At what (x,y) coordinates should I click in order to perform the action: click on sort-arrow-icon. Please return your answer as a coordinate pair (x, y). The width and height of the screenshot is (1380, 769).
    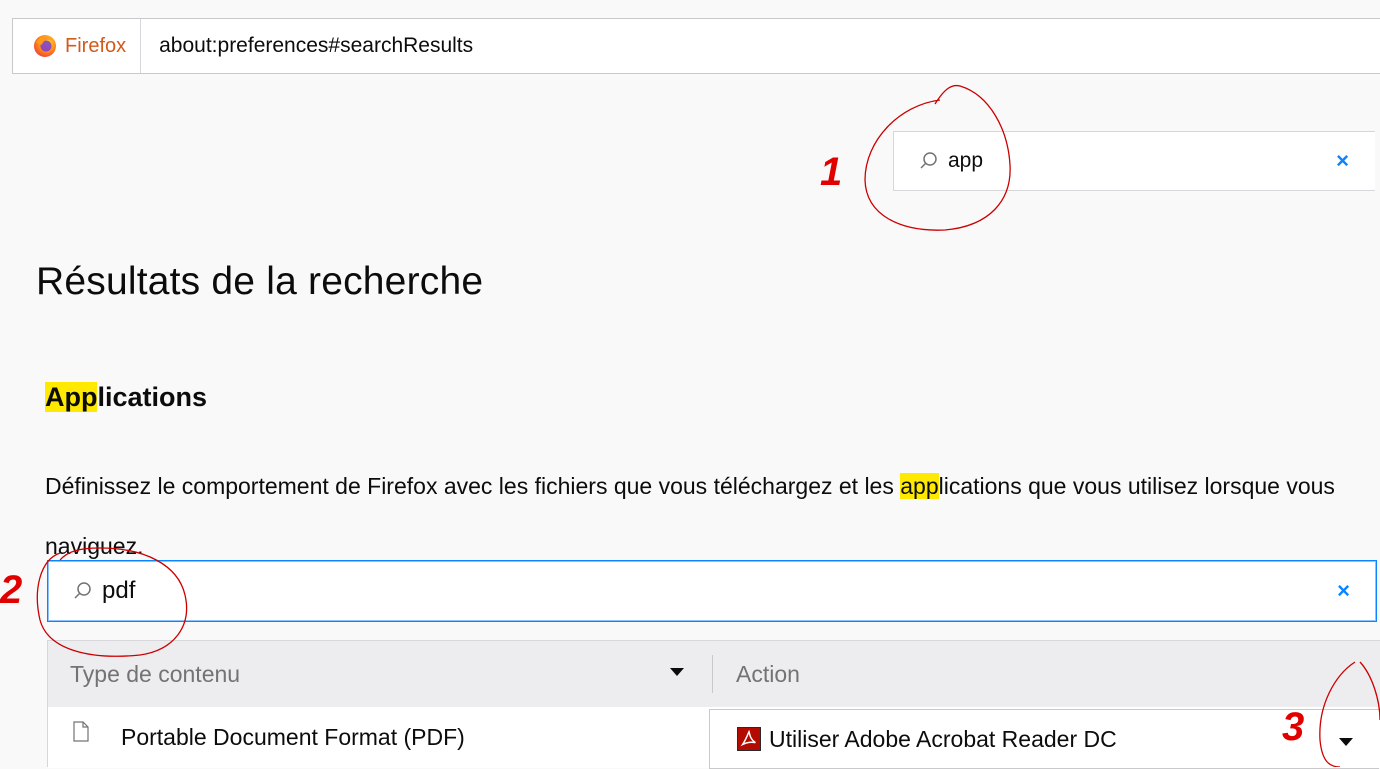
    Looking at the image, I should click on (677, 672).